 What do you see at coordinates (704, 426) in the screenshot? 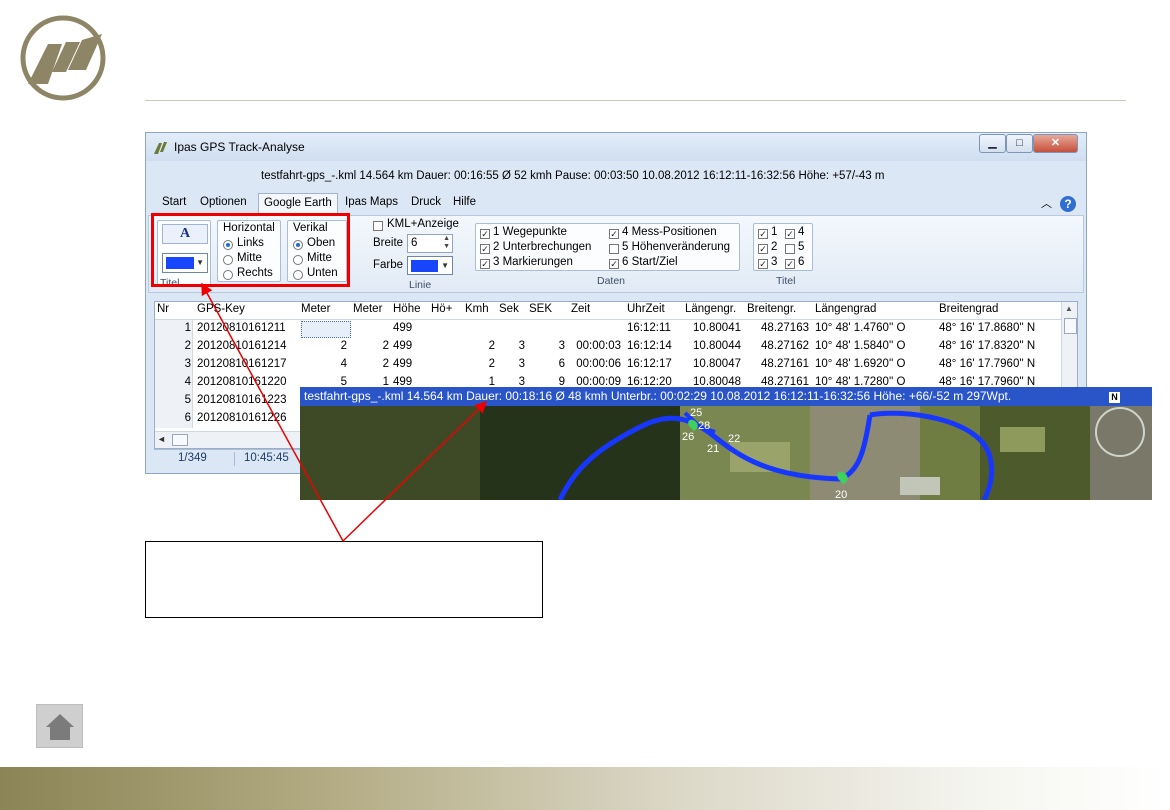
I see `map-marker-28: 28` at bounding box center [704, 426].